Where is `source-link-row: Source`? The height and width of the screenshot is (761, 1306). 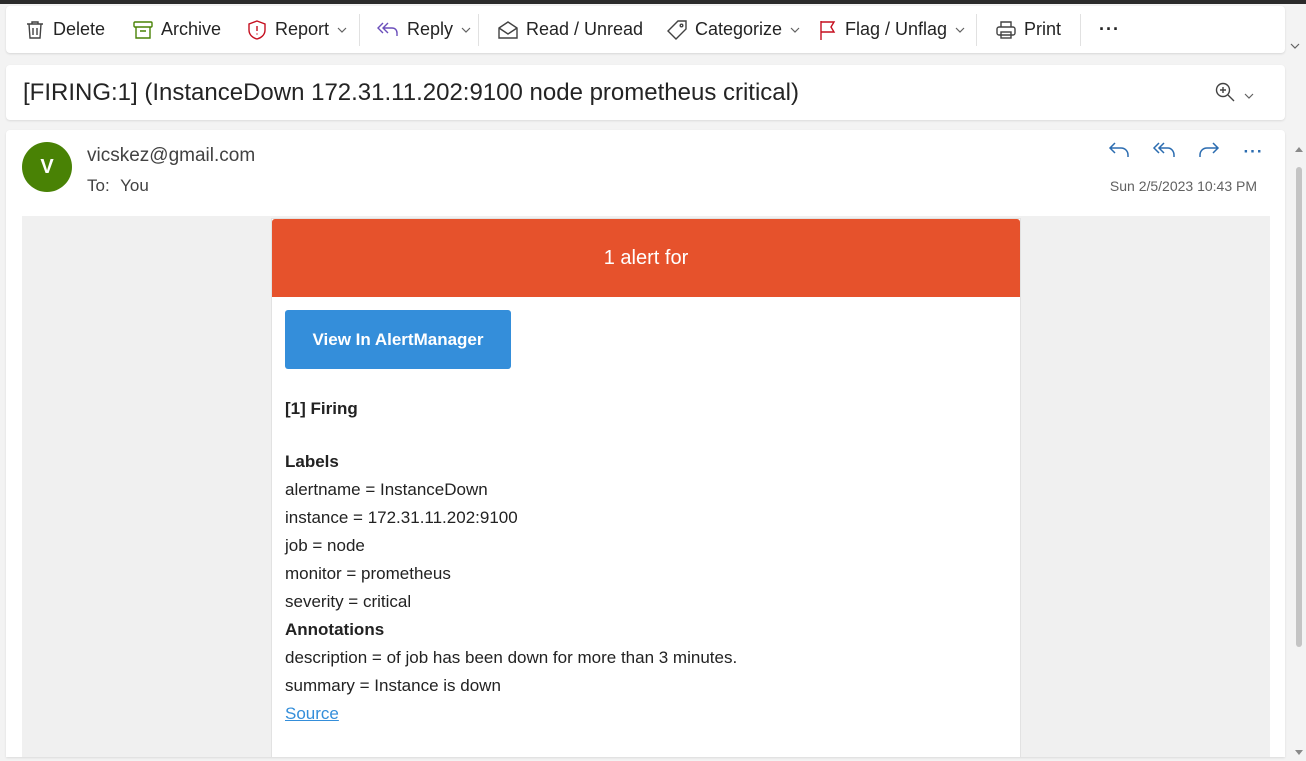 source-link-row: Source is located at coordinates (511, 714).